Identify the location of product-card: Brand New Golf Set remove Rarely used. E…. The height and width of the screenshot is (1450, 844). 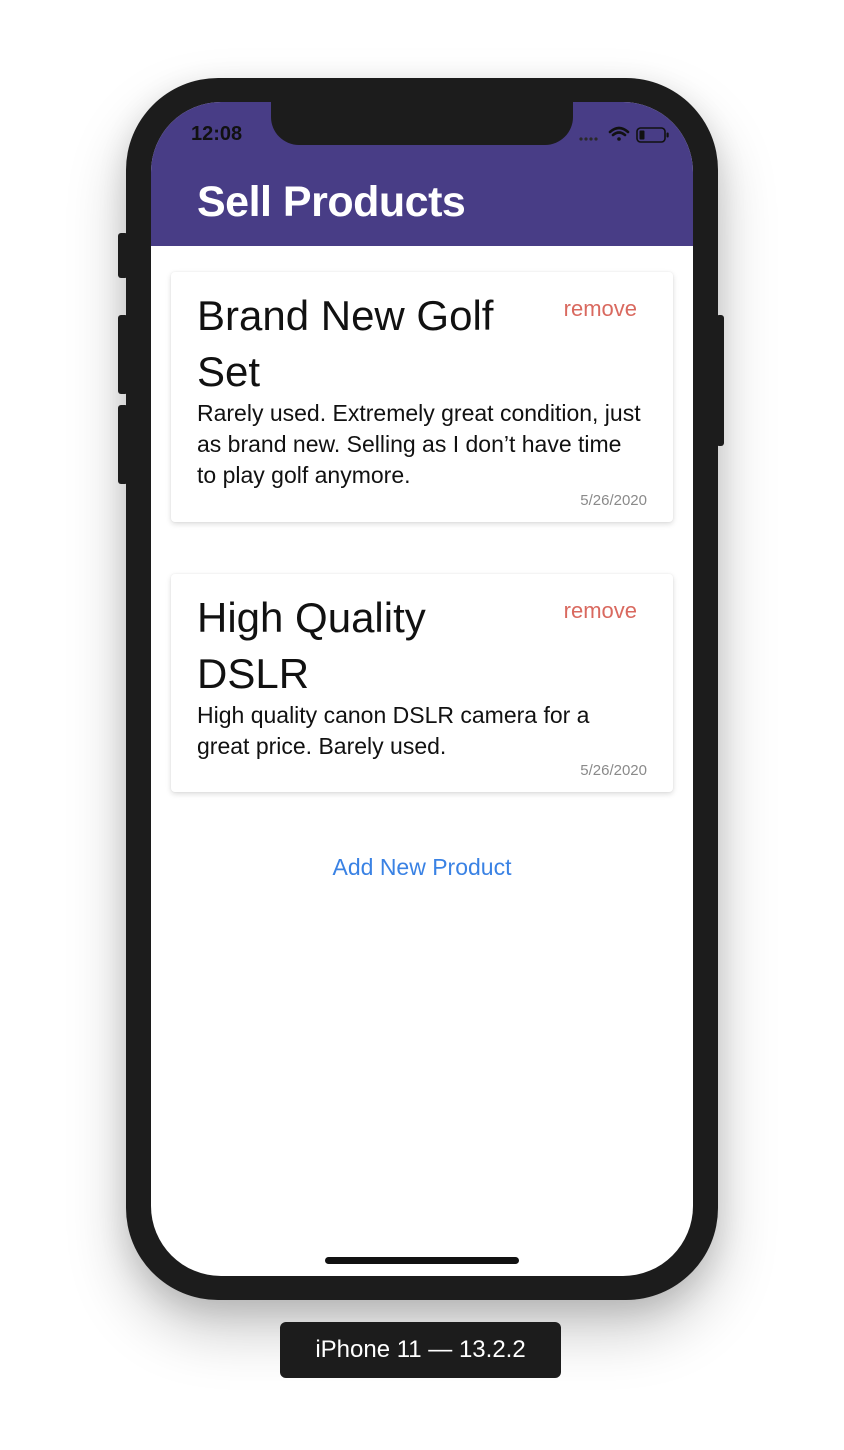
(422, 397).